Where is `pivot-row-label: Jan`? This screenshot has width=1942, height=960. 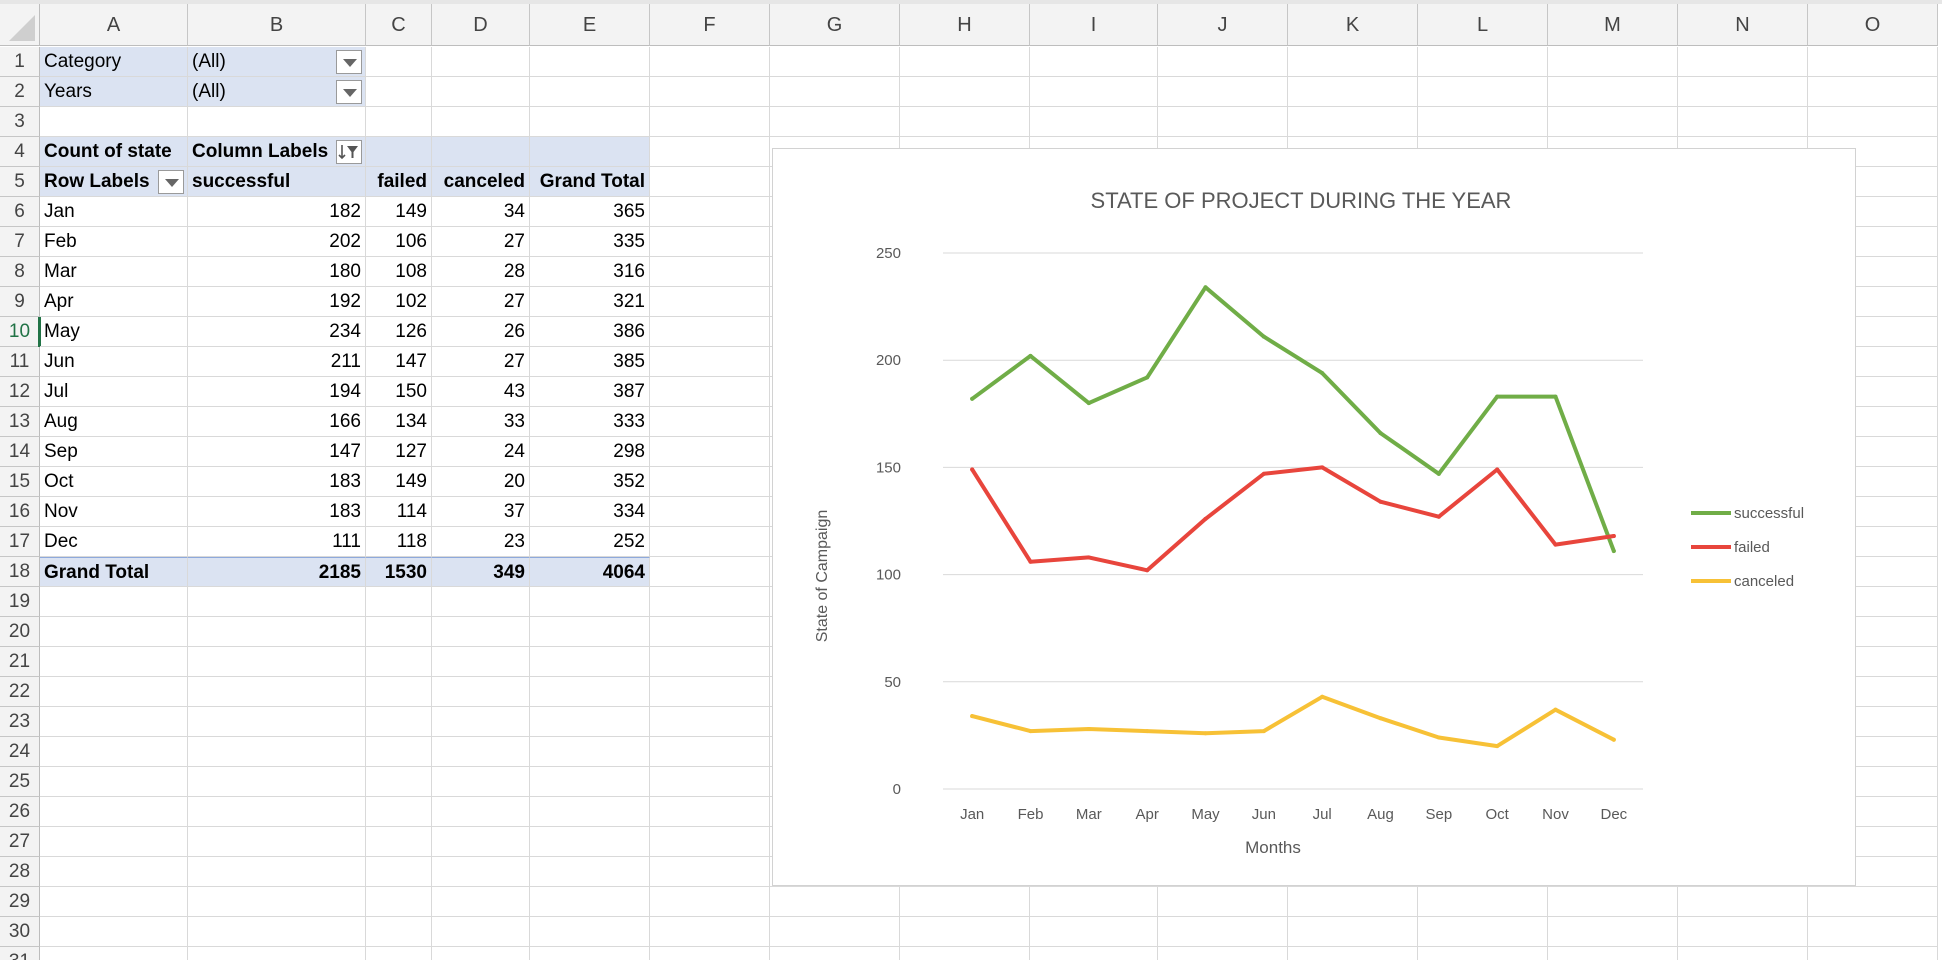
pivot-row-label: Jan is located at coordinates (114, 212).